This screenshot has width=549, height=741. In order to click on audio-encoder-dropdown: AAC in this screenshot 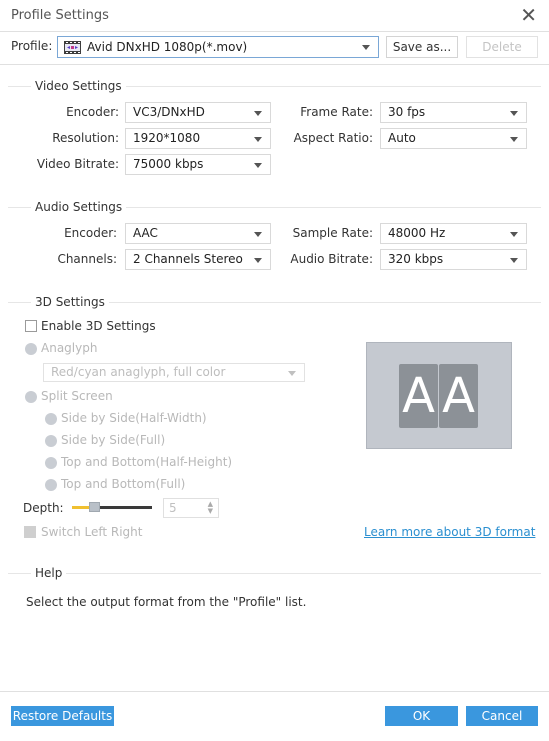, I will do `click(198, 233)`.